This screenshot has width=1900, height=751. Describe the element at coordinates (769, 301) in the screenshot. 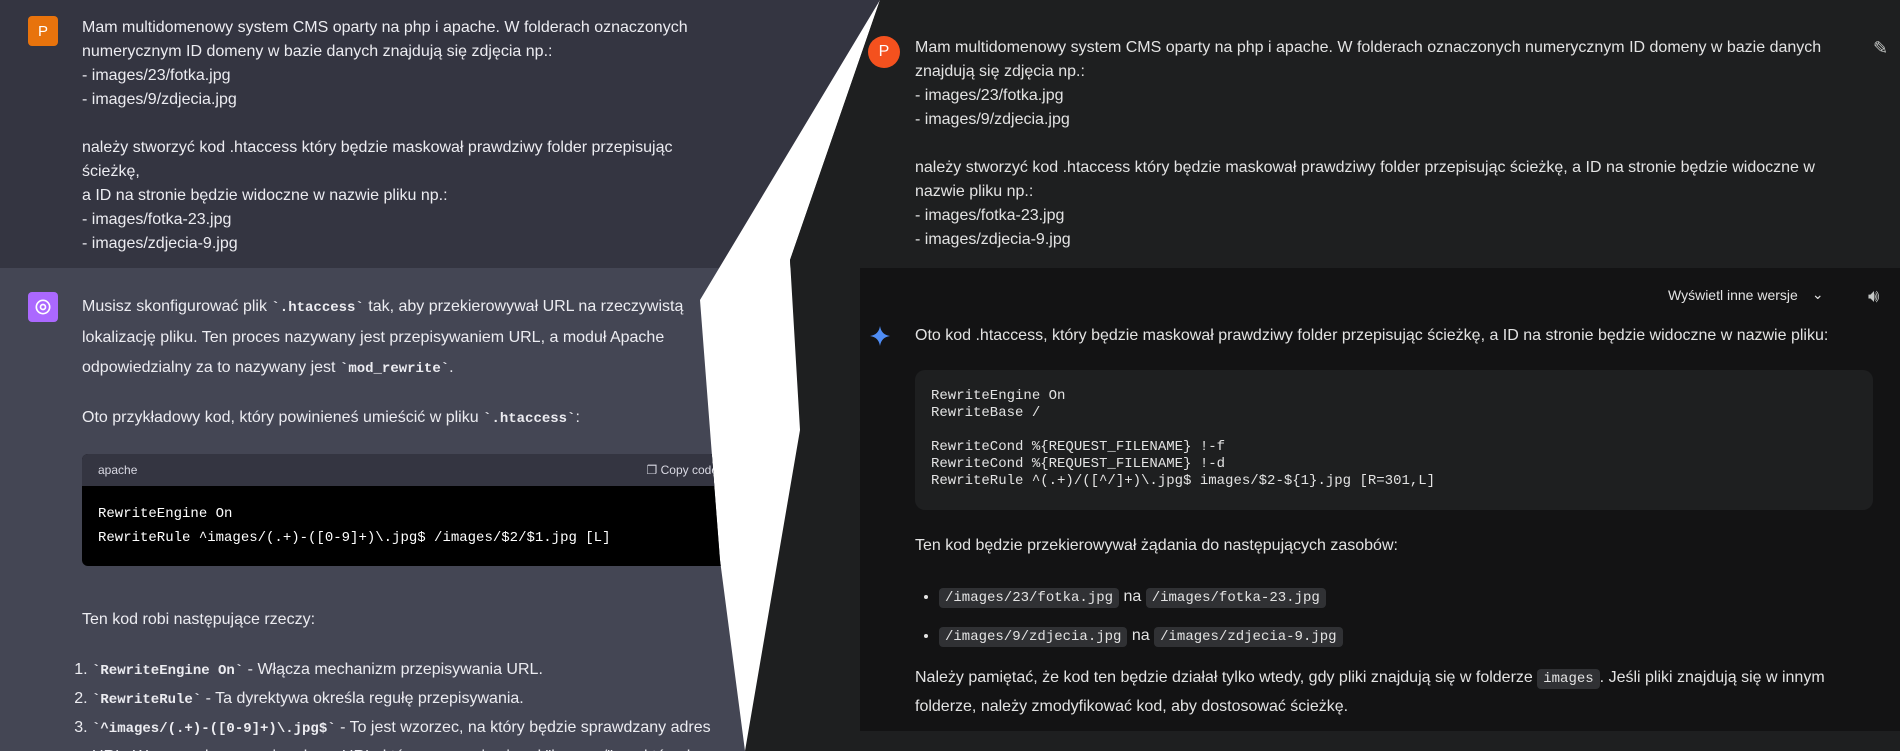

I see `message-actions: ❐ 👍︎` at that location.